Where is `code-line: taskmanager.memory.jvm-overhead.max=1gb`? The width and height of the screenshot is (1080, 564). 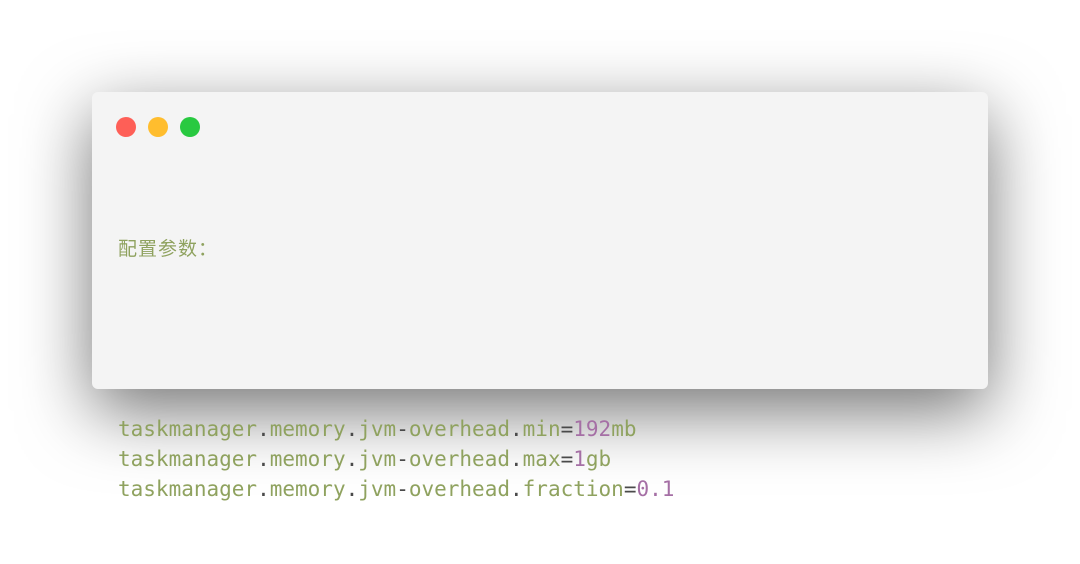
code-line: taskmanager.memory.jvm-overhead.max=1gb is located at coordinates (396, 459).